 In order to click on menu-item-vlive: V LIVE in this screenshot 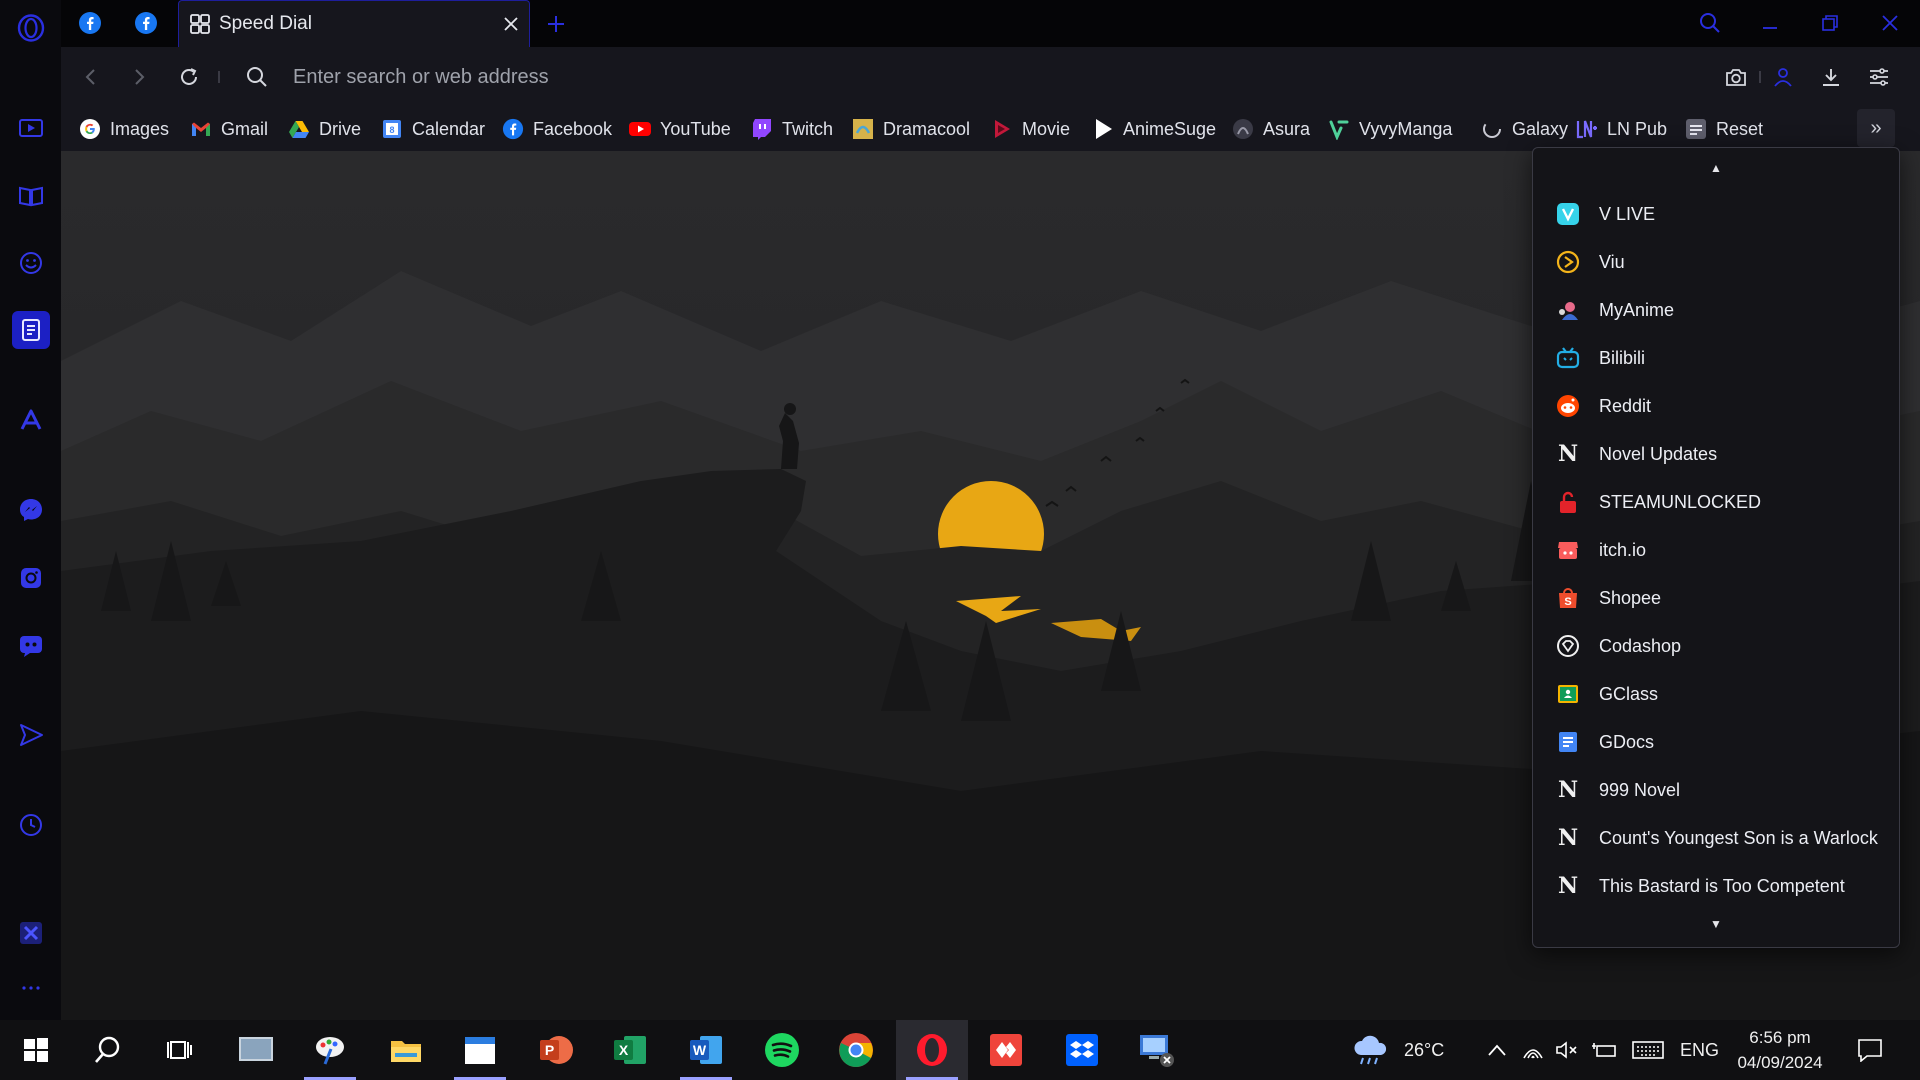, I will do `click(1716, 214)`.